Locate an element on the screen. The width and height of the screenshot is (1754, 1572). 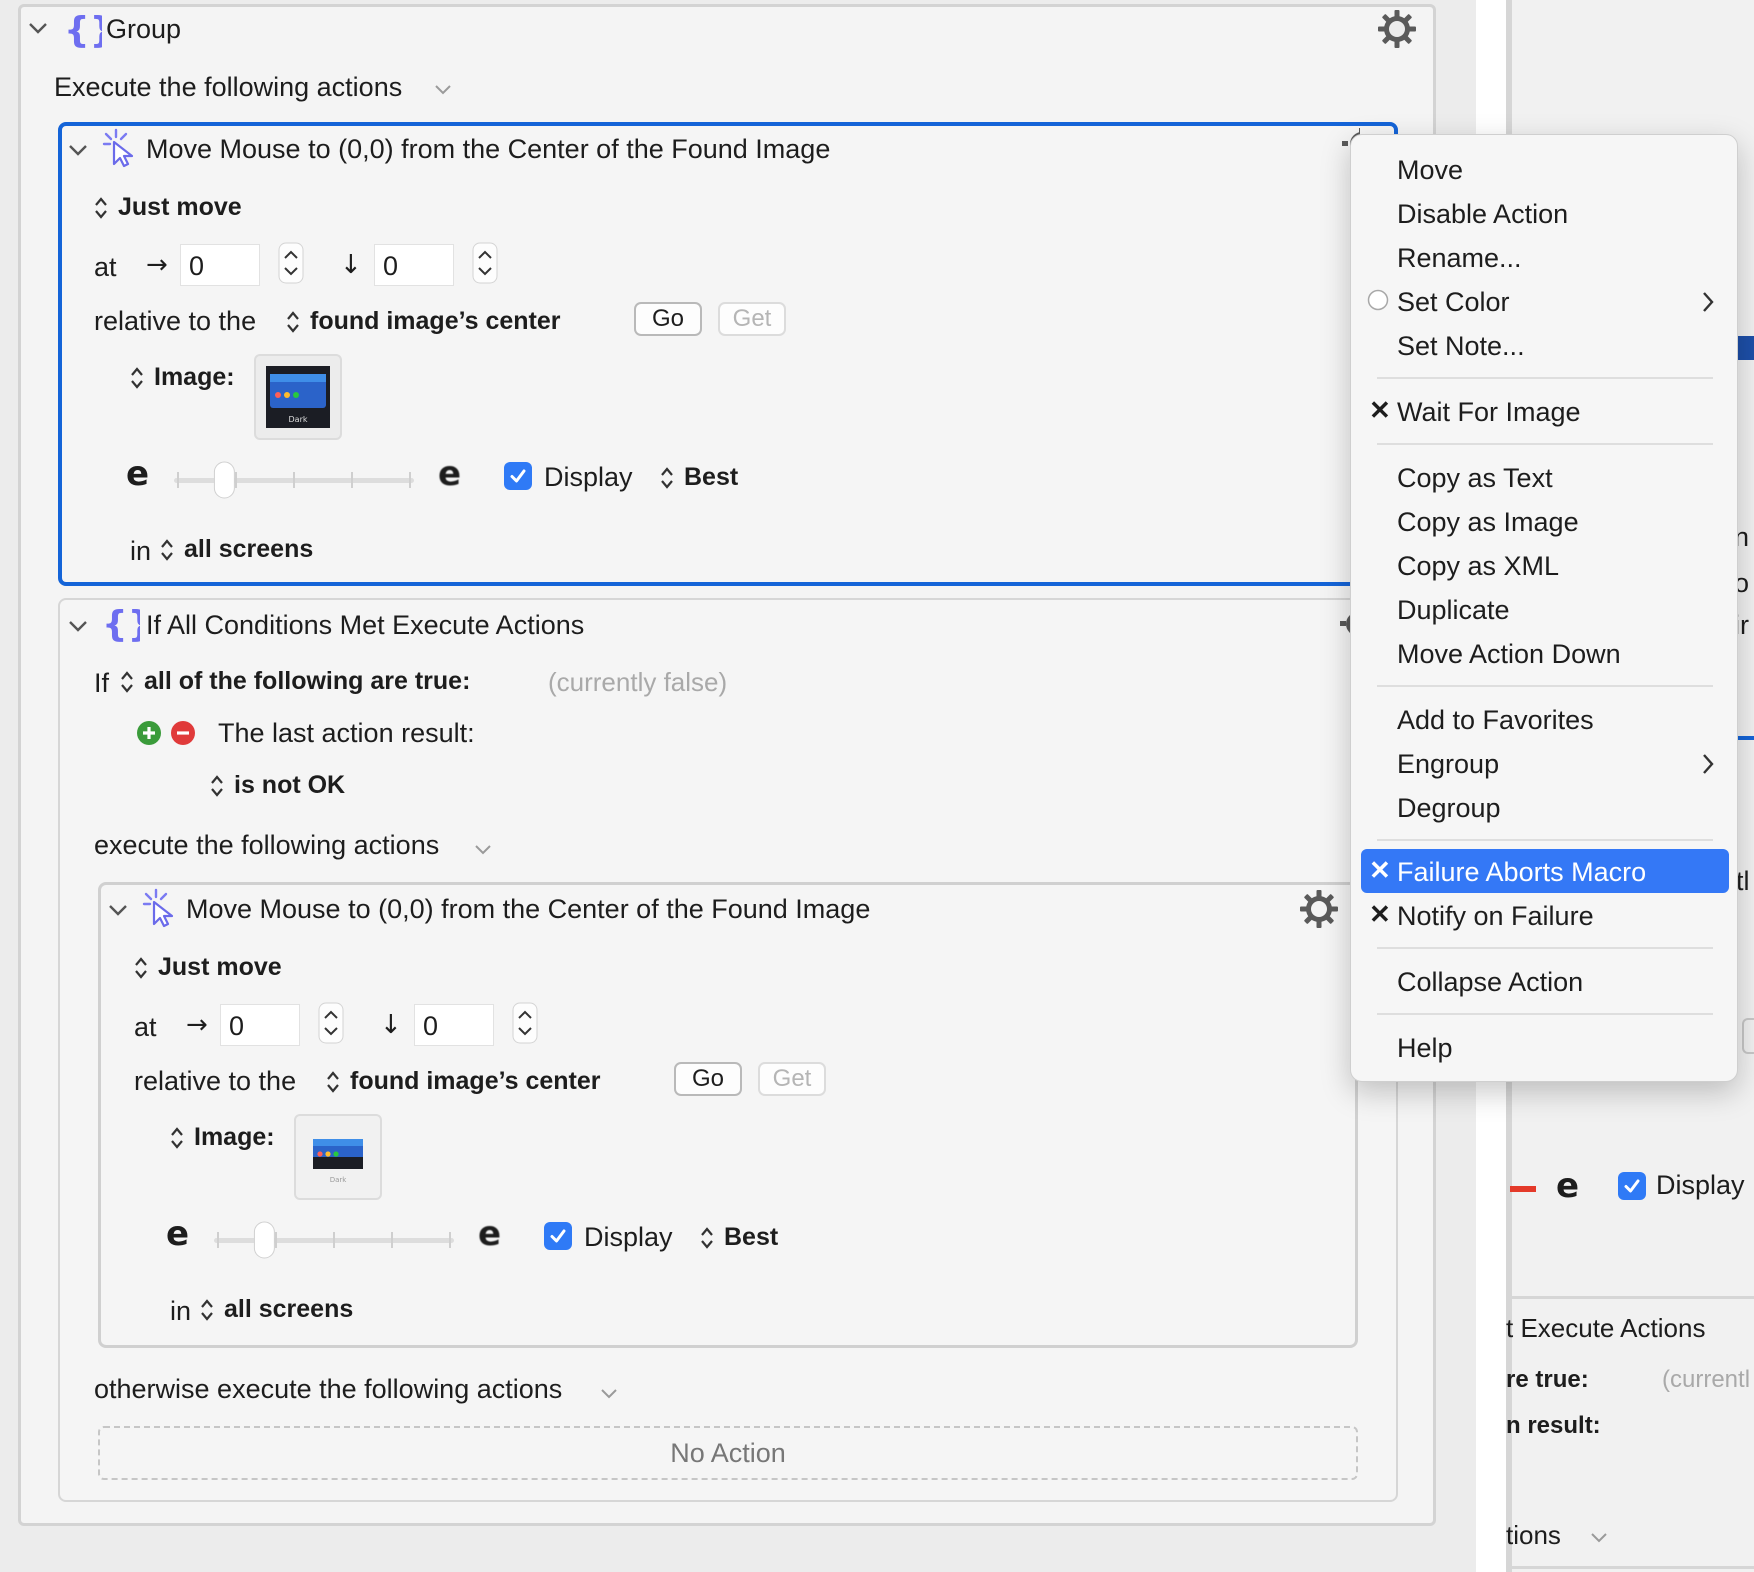
menu-item-degroup: Degroup is located at coordinates (1449, 808).